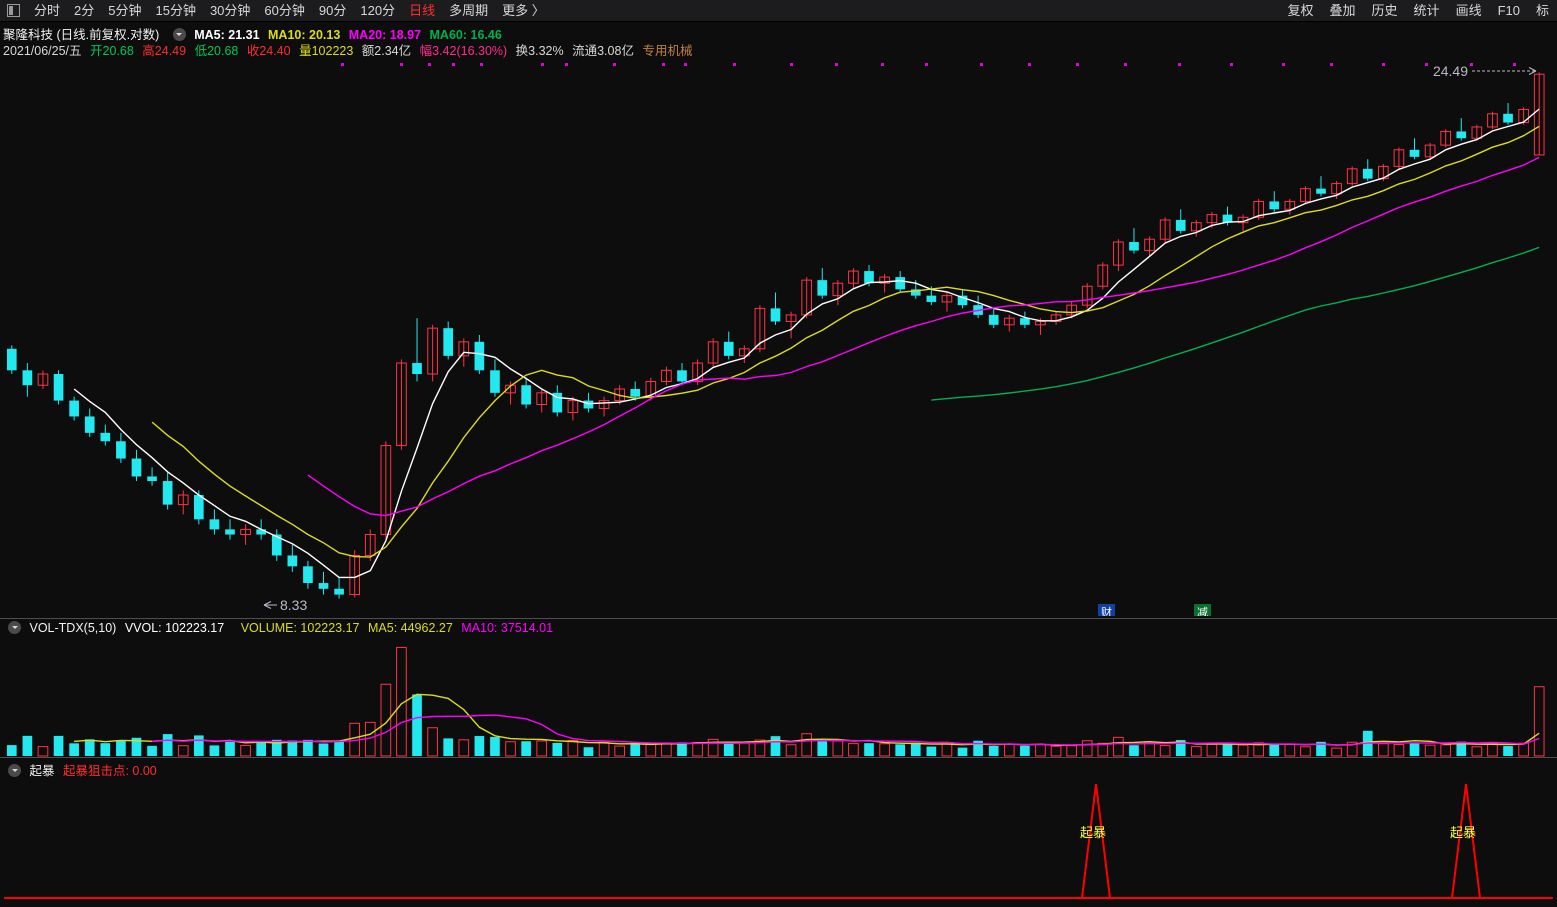 This screenshot has height=907, width=1557. What do you see at coordinates (377, 11) in the screenshot?
I see `period-tab-7: 120分` at bounding box center [377, 11].